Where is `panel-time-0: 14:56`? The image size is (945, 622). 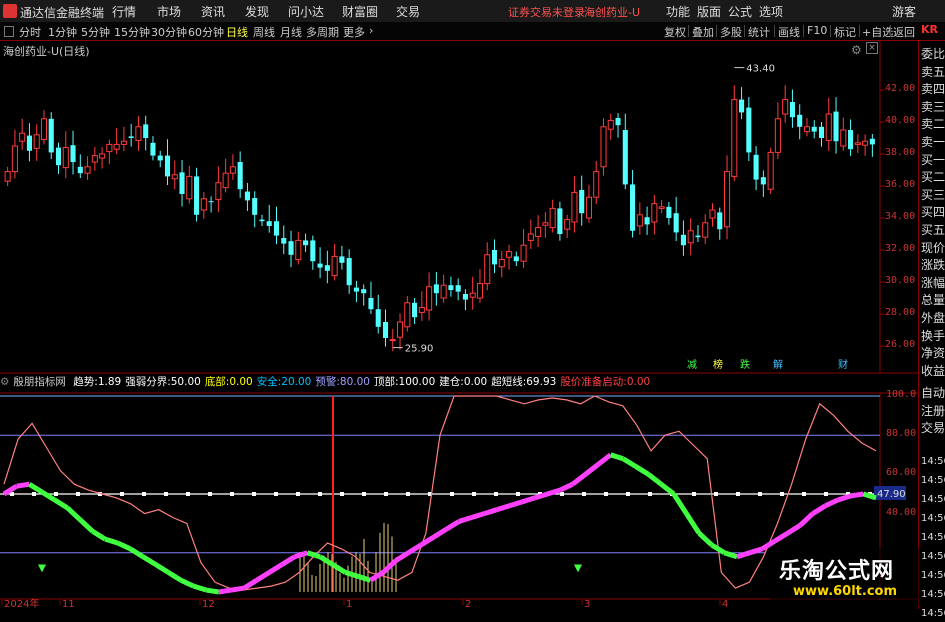
panel-time-0: 14:56 is located at coordinates (933, 461).